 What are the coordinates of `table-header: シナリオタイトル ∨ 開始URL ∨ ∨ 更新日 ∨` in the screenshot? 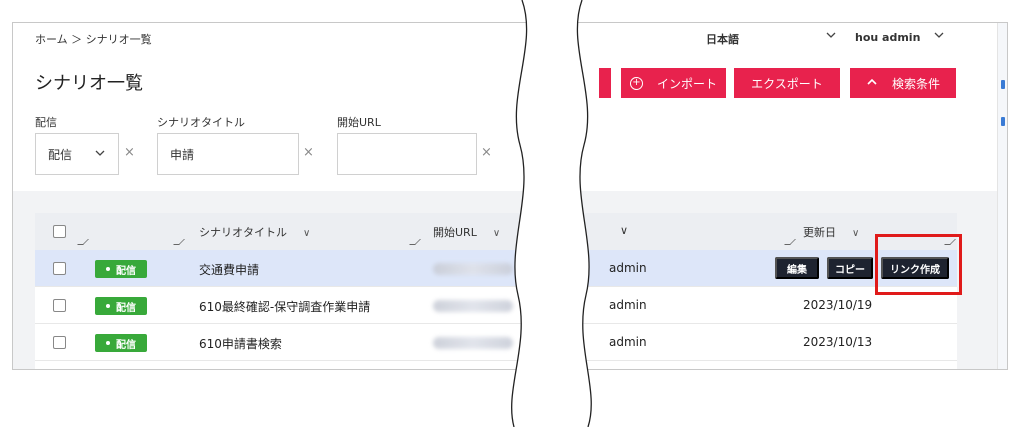 It's located at (496, 231).